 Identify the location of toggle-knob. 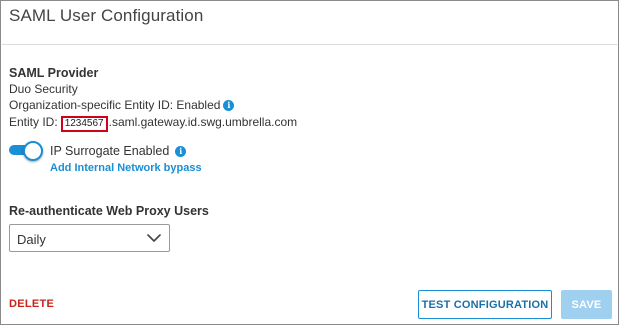
(33, 151).